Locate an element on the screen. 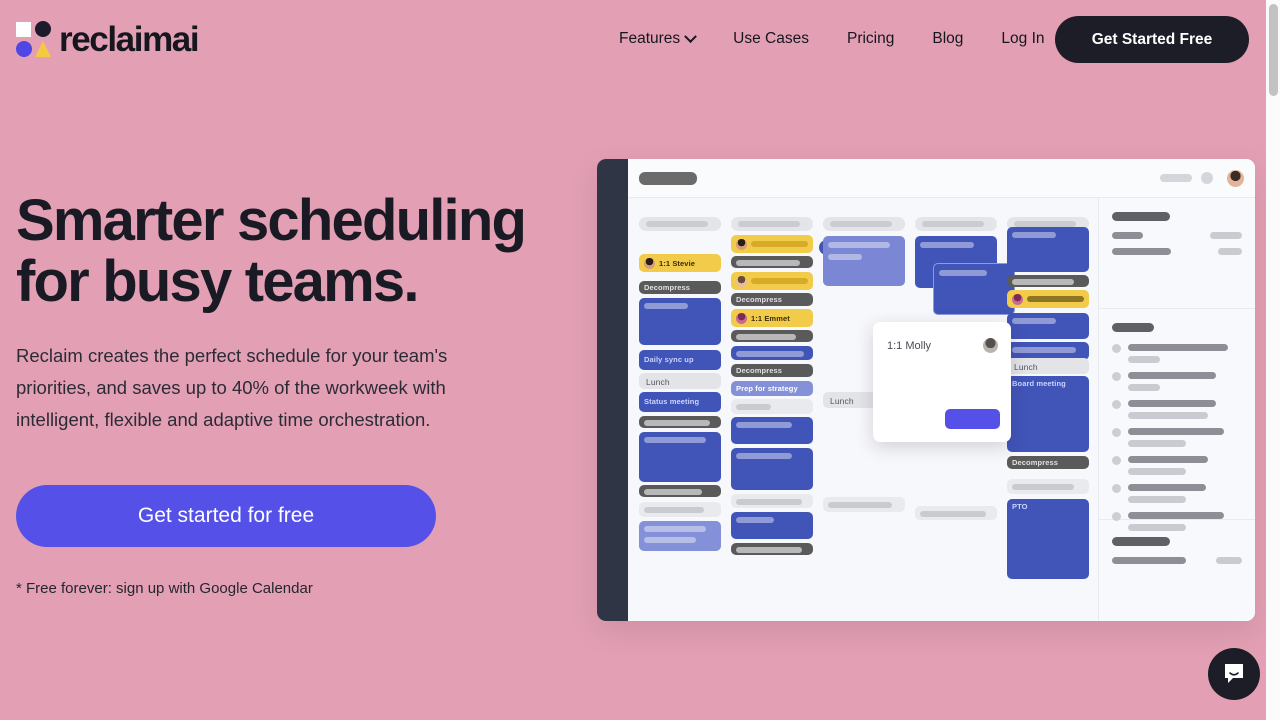 The height and width of the screenshot is (720, 1280). event-label: Board meeting is located at coordinates (1039, 383).